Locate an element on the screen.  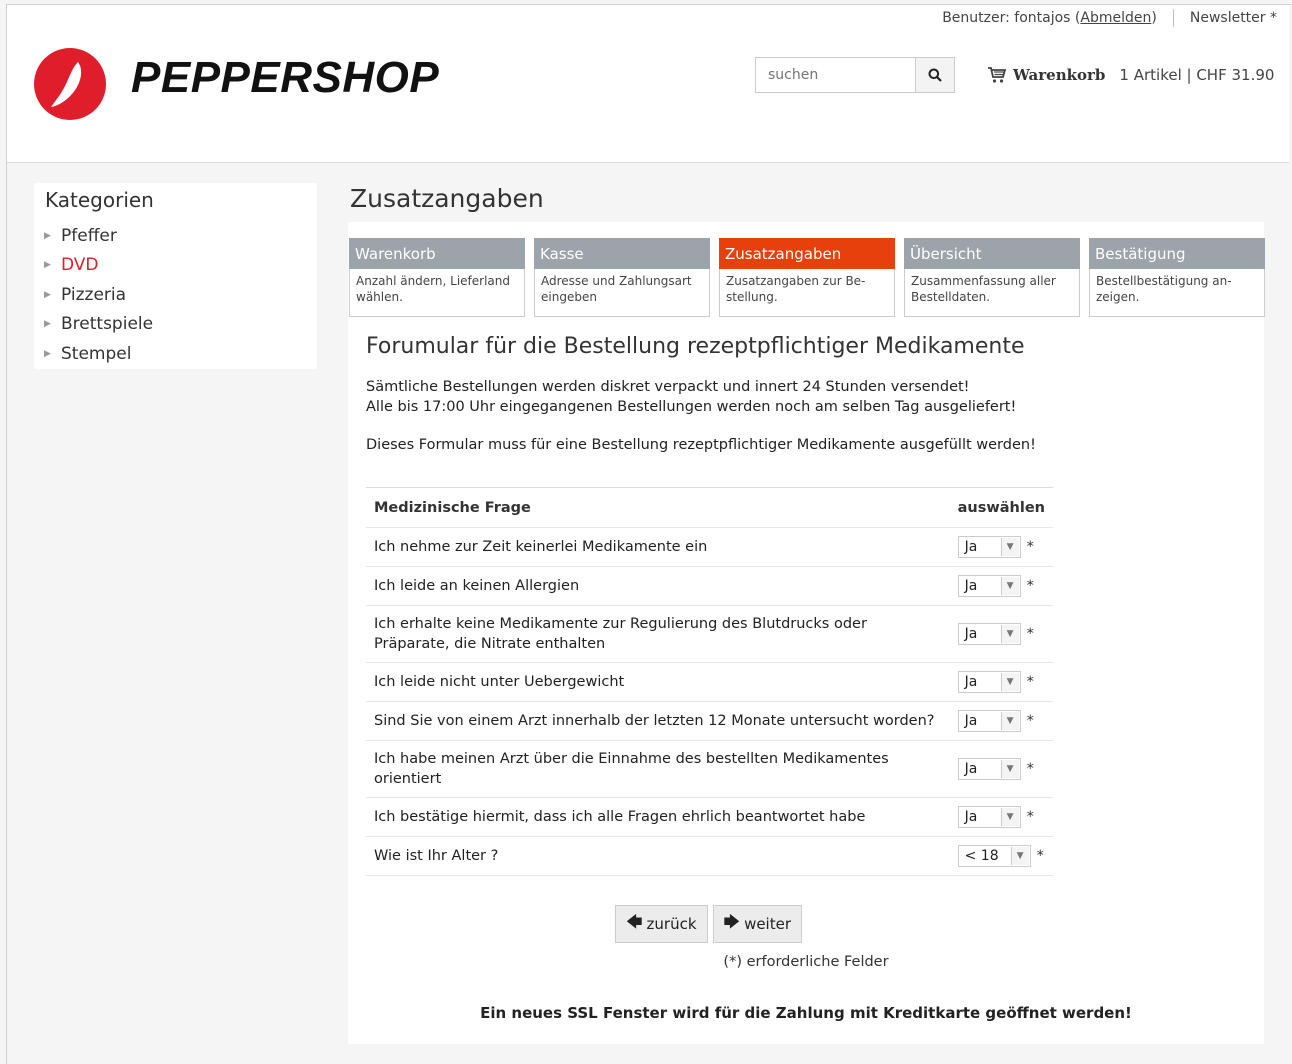
age-select: < 18 ▼ is located at coordinates (994, 856).